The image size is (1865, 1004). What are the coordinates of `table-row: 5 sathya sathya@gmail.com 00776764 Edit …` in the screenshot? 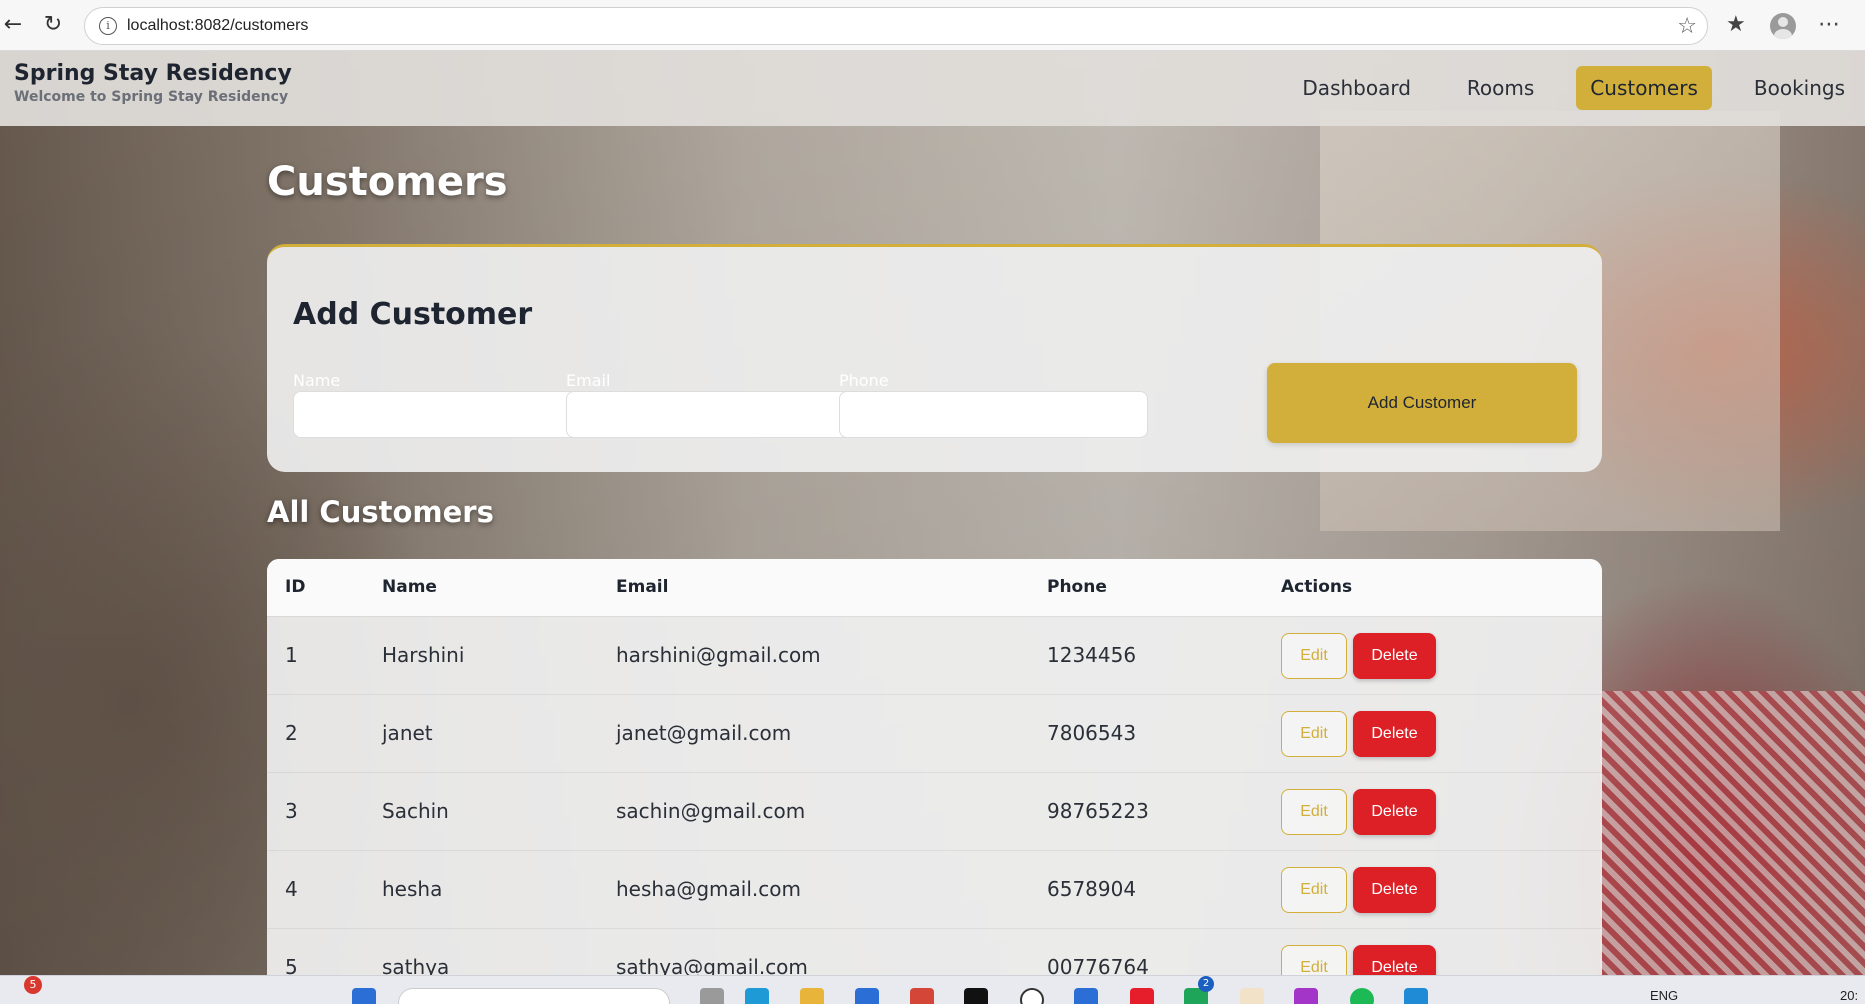 It's located at (934, 951).